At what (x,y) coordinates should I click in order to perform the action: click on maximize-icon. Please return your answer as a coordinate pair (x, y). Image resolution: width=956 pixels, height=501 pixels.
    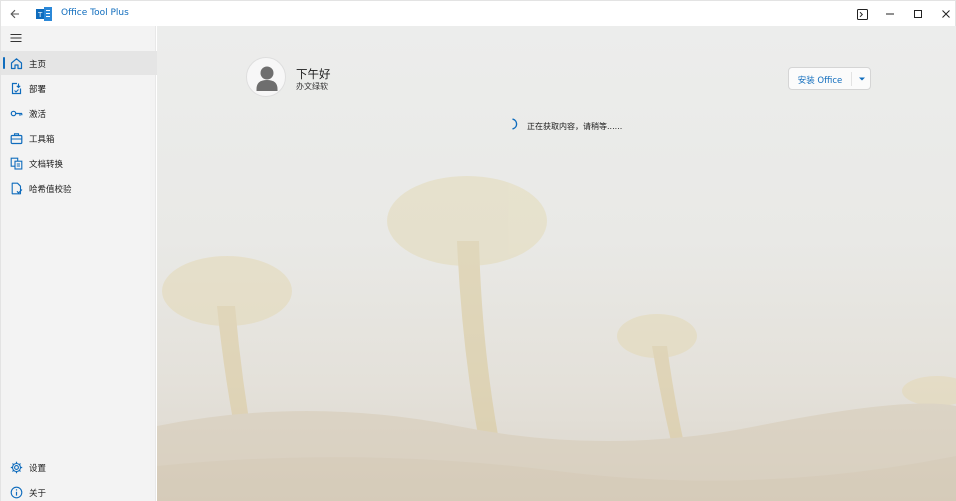
    Looking at the image, I should click on (918, 14).